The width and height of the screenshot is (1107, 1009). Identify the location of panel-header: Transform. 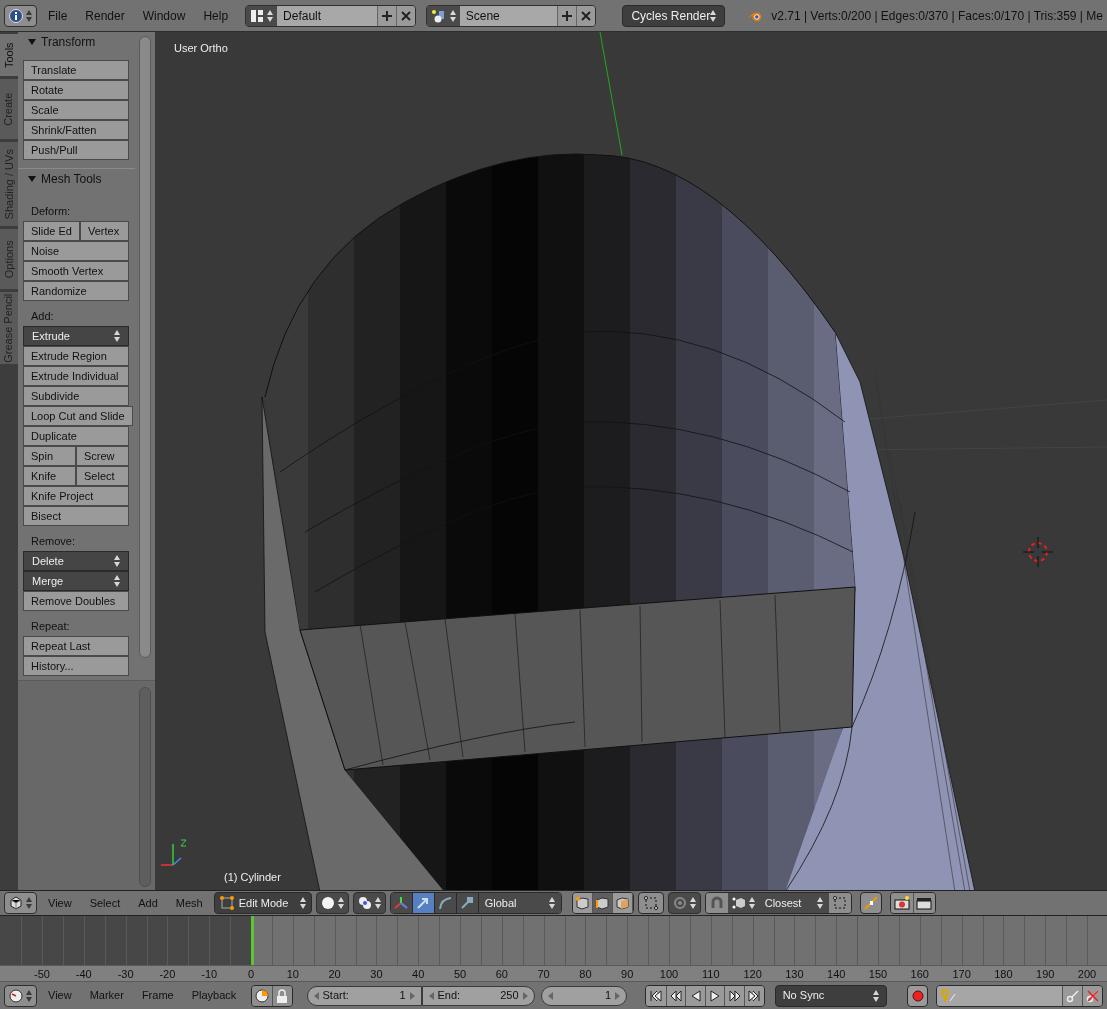
(76, 42).